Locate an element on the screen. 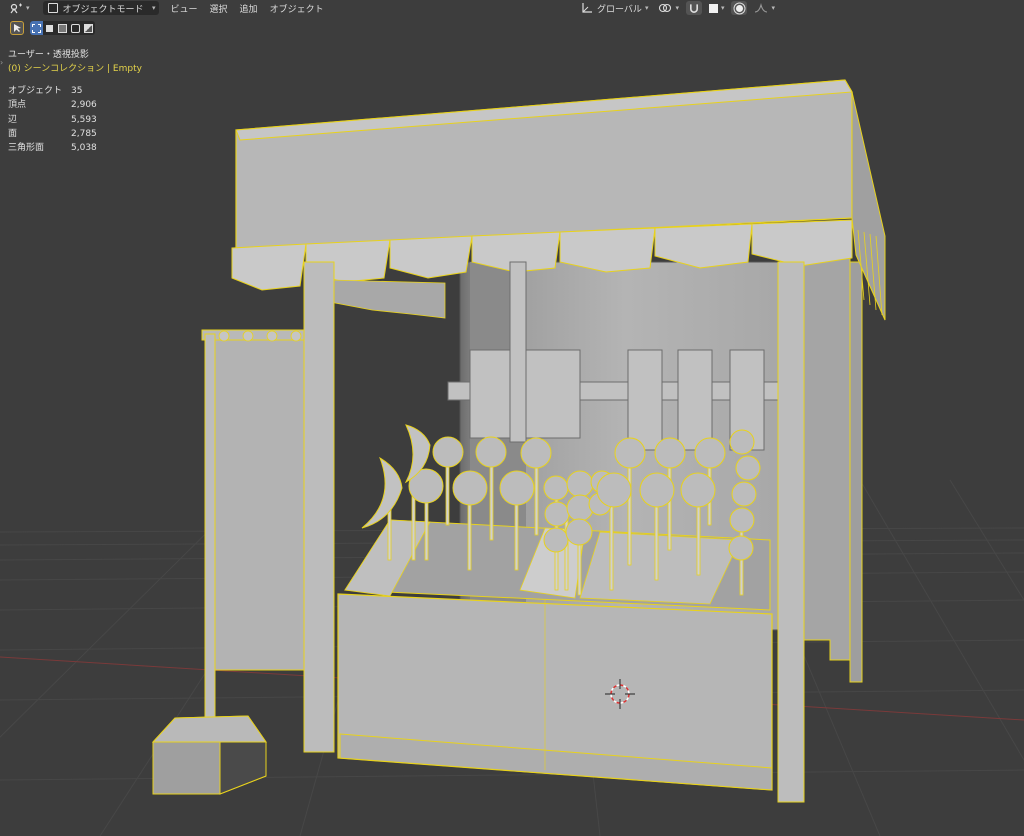  inner-valance is located at coordinates (387, 299).